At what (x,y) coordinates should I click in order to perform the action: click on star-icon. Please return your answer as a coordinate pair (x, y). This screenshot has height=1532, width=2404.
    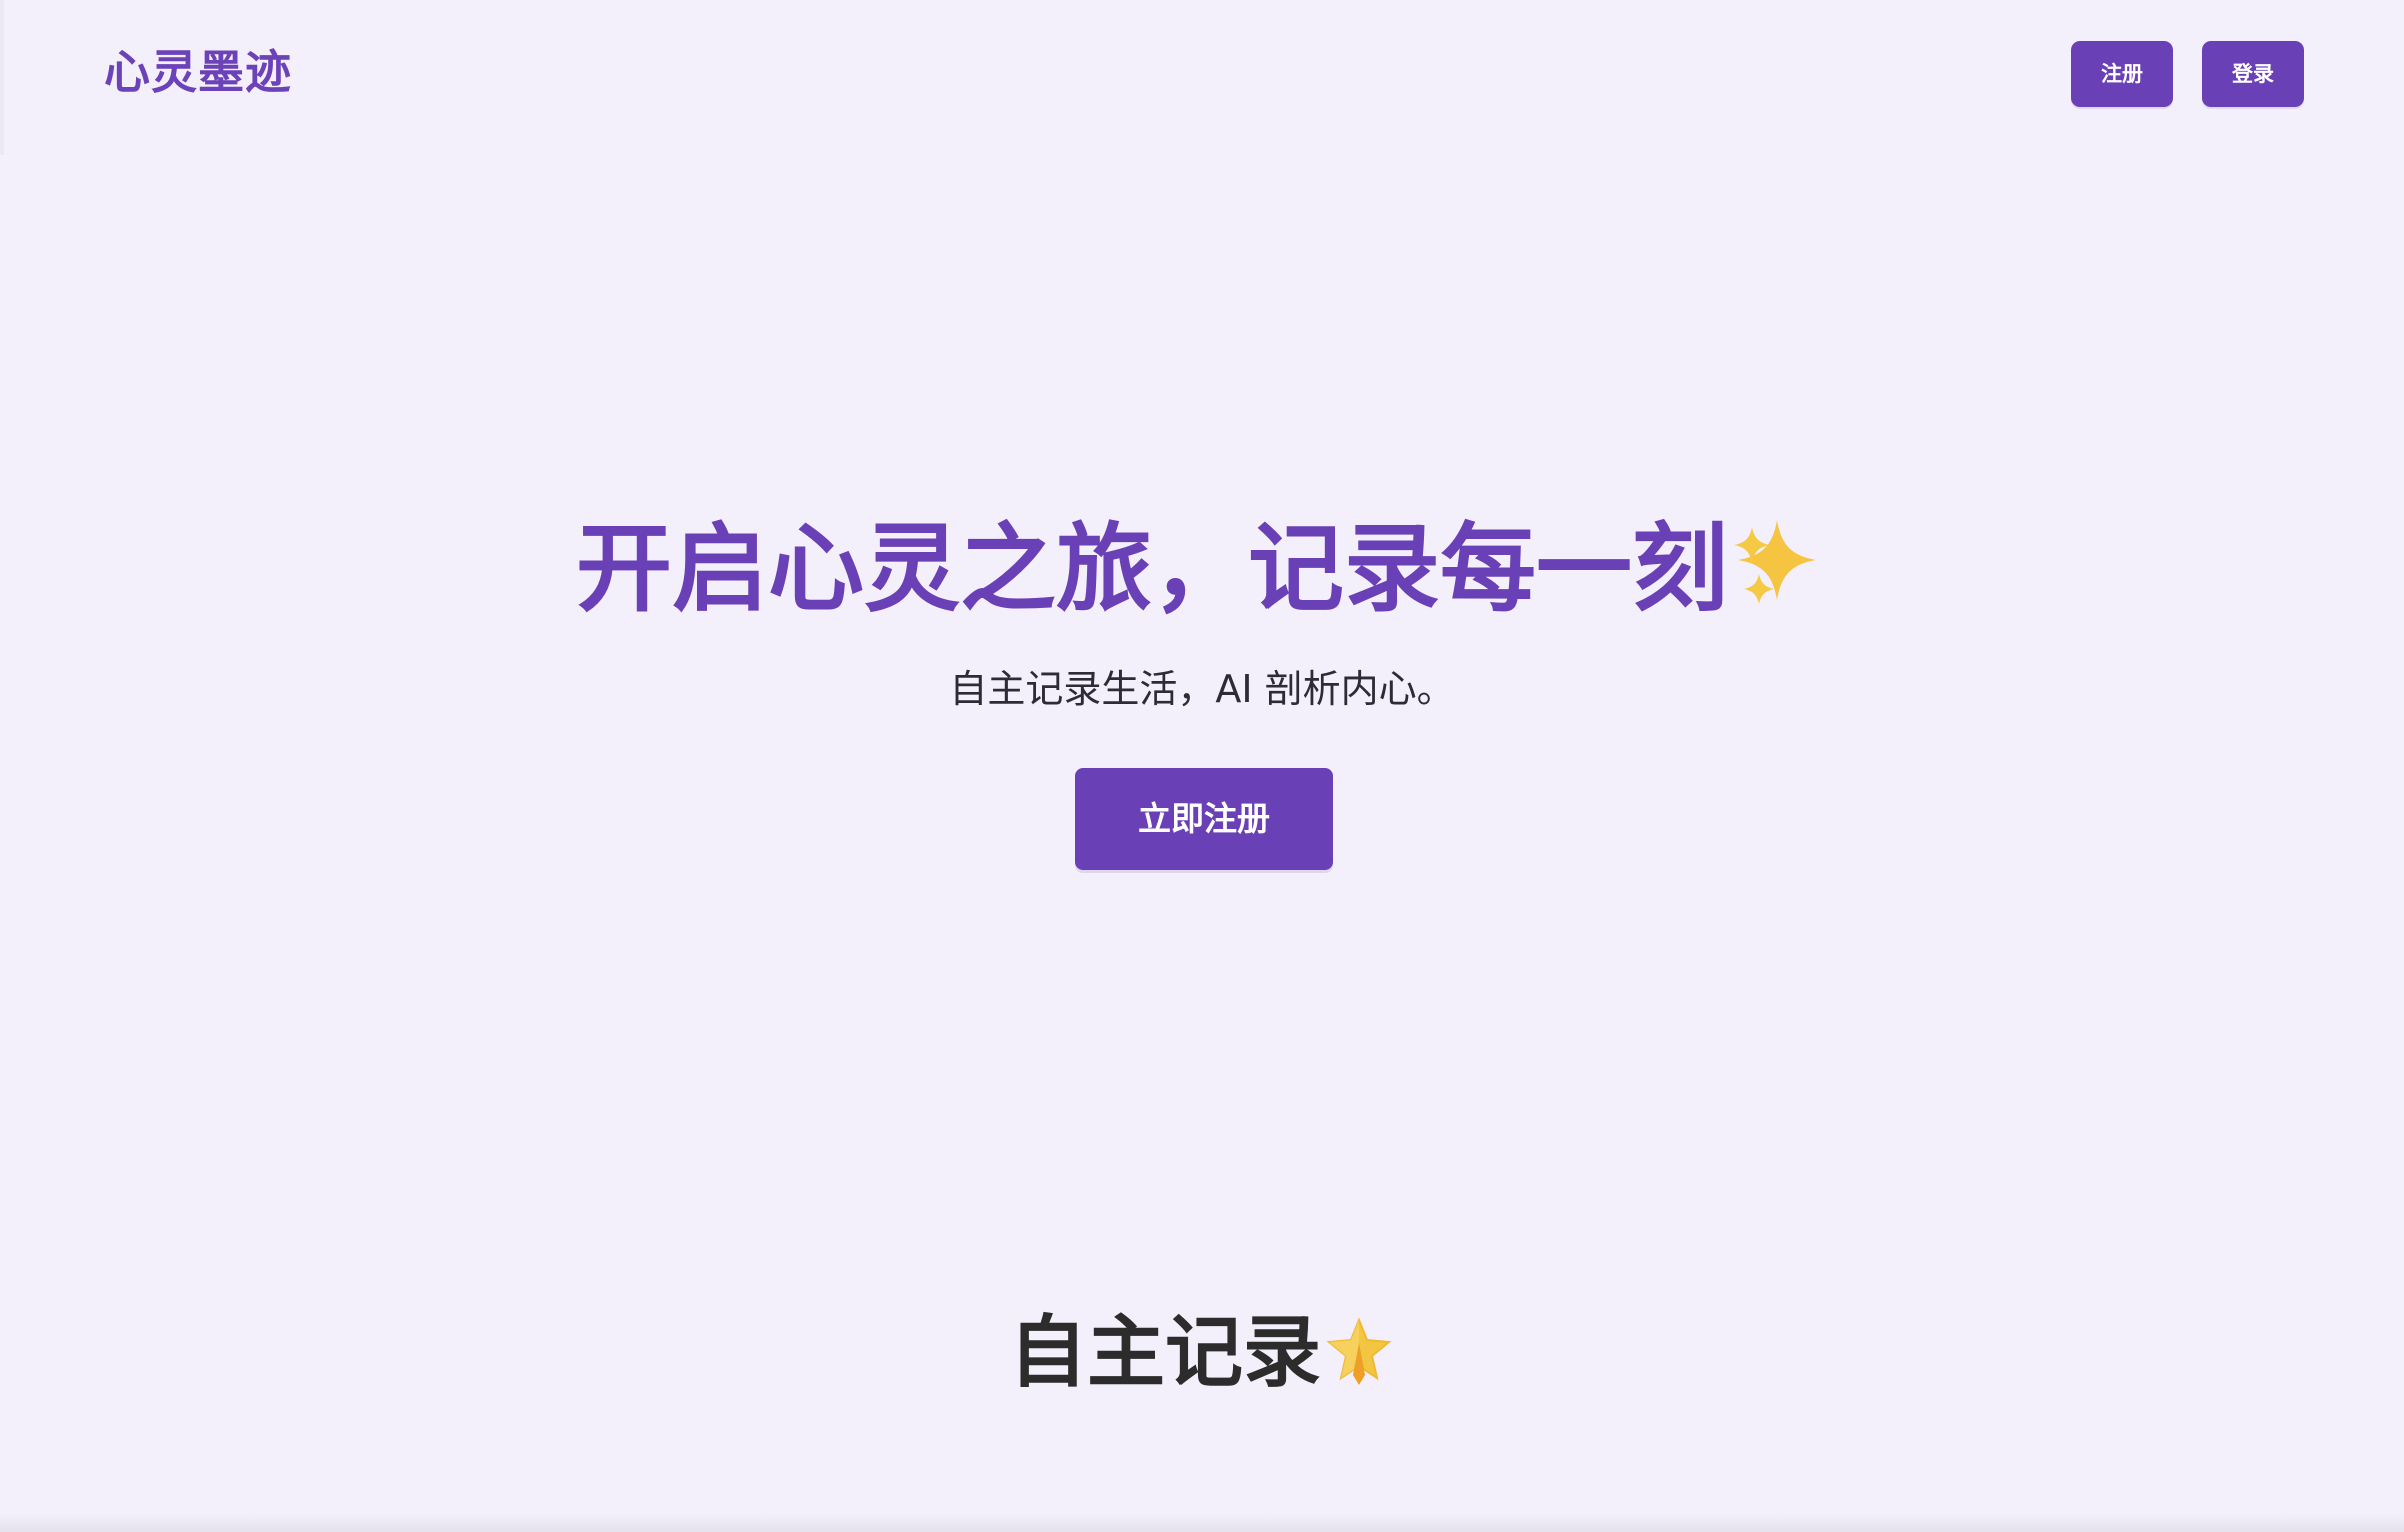
    Looking at the image, I should click on (1359, 1343).